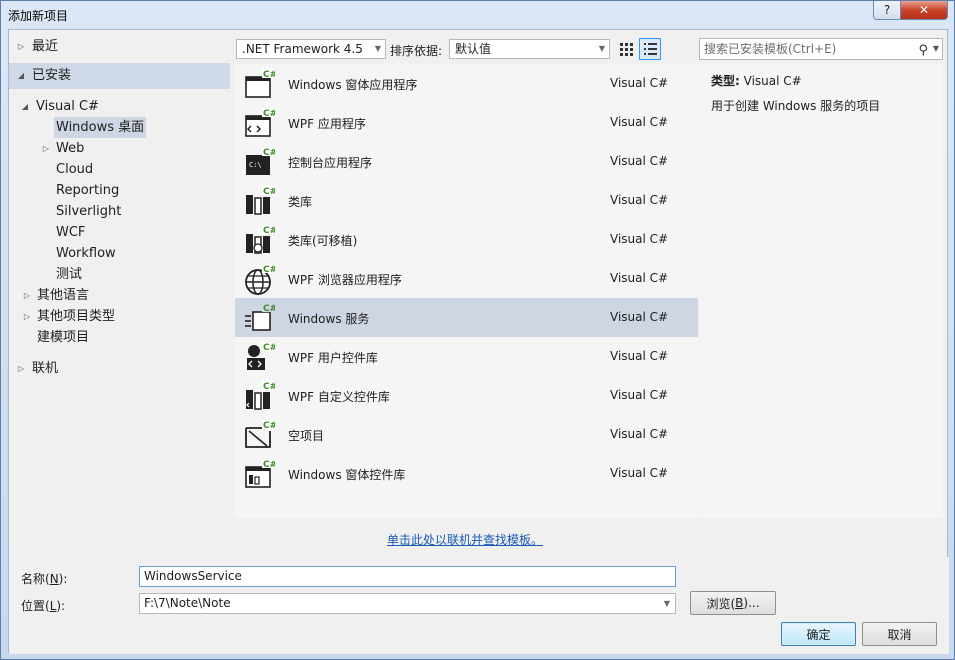 The width and height of the screenshot is (955, 660). What do you see at coordinates (260, 434) in the screenshot?
I see `empty-project-icon: C#` at bounding box center [260, 434].